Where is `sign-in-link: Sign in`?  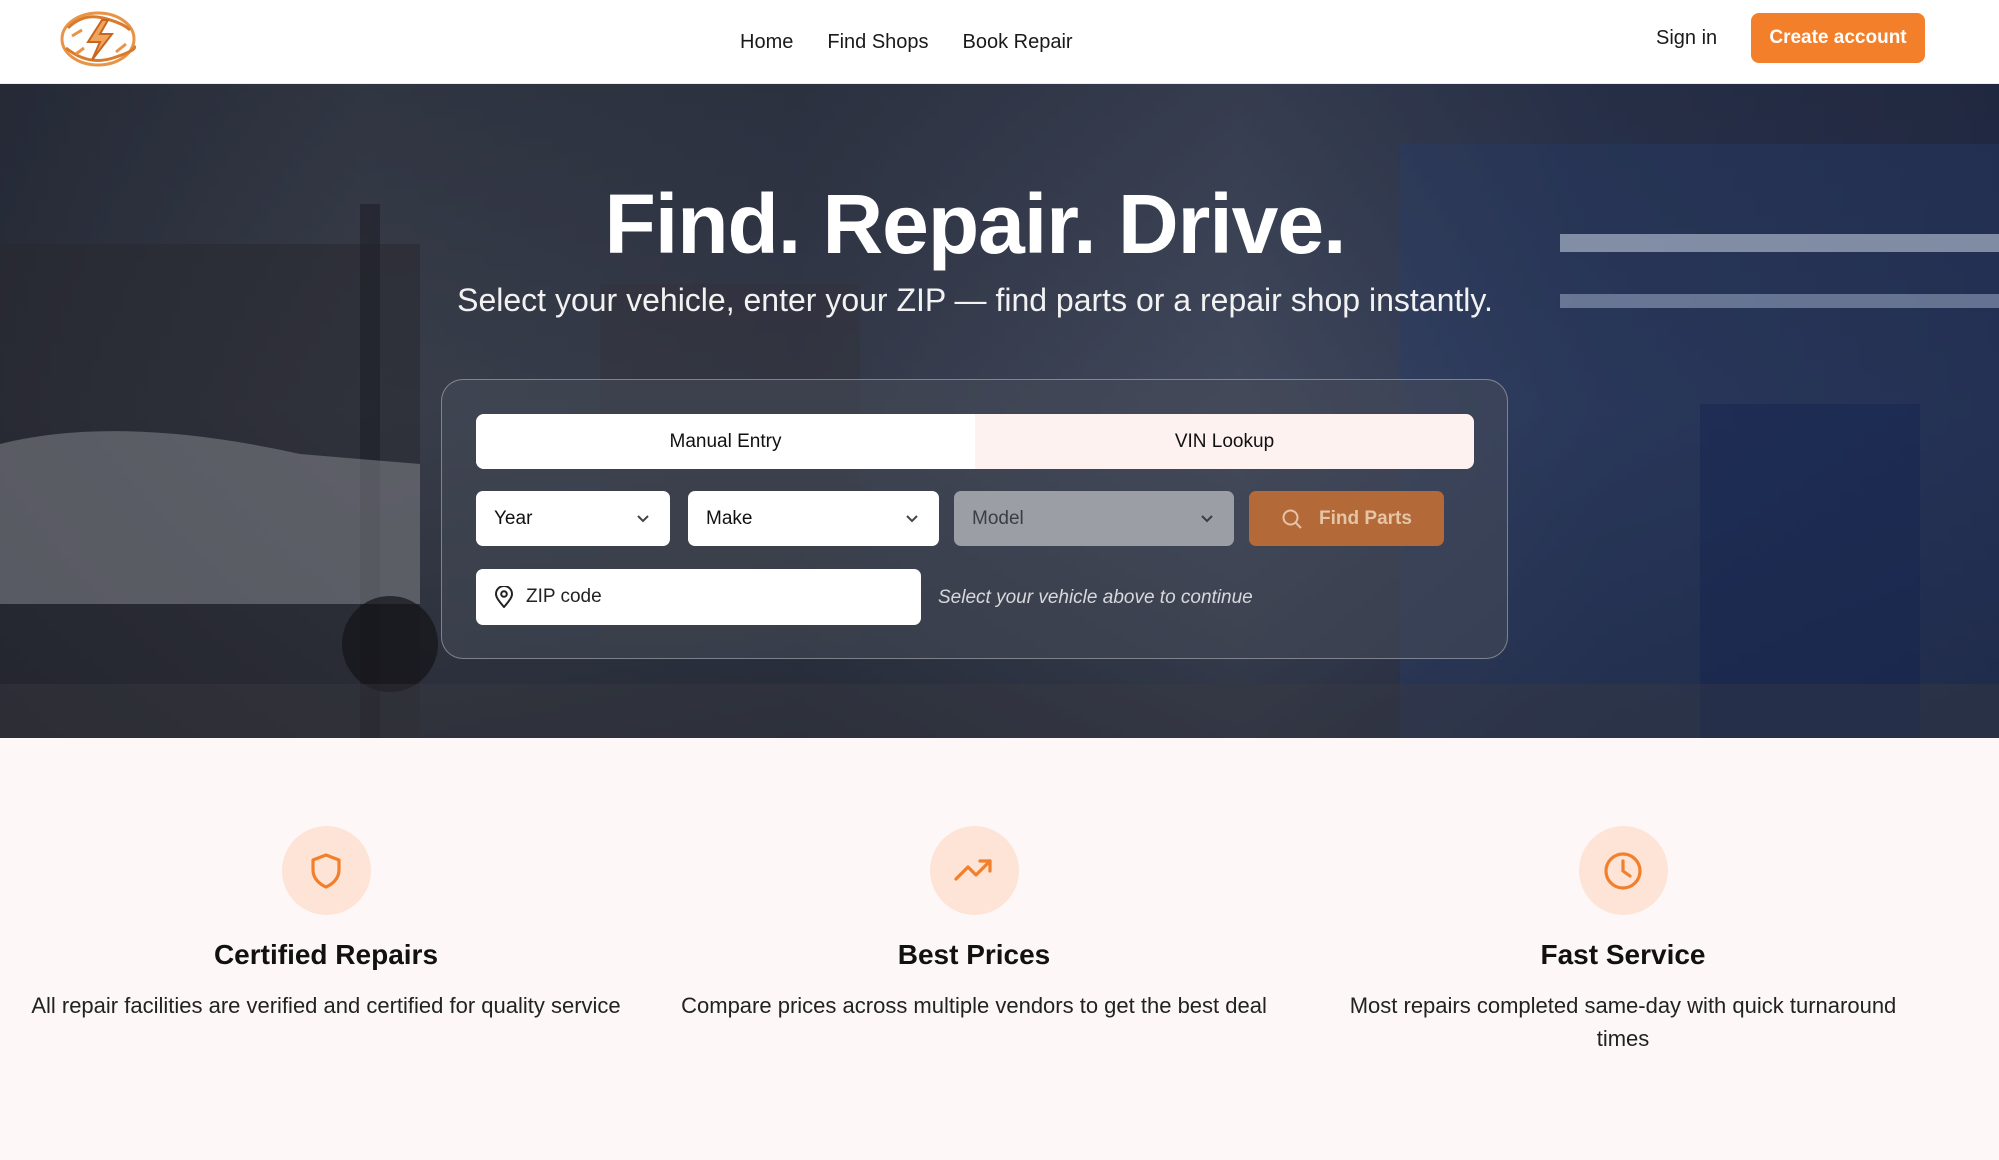 sign-in-link: Sign in is located at coordinates (1686, 38).